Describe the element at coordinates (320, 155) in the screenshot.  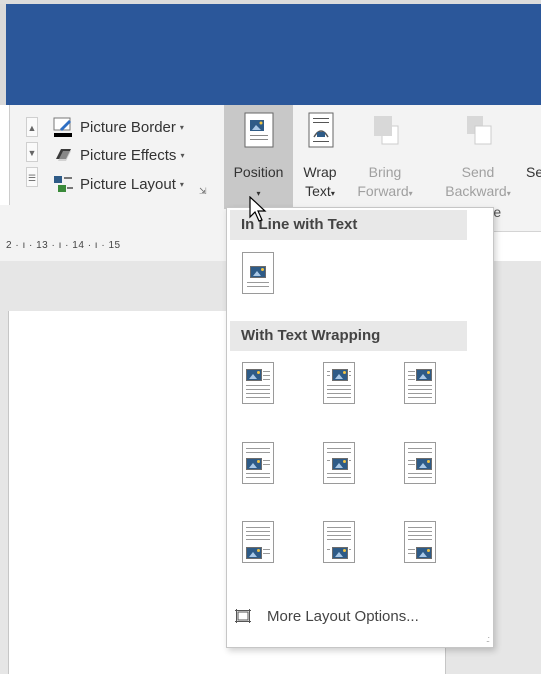
I see `wrap-text-button: Wrap Text▾` at that location.